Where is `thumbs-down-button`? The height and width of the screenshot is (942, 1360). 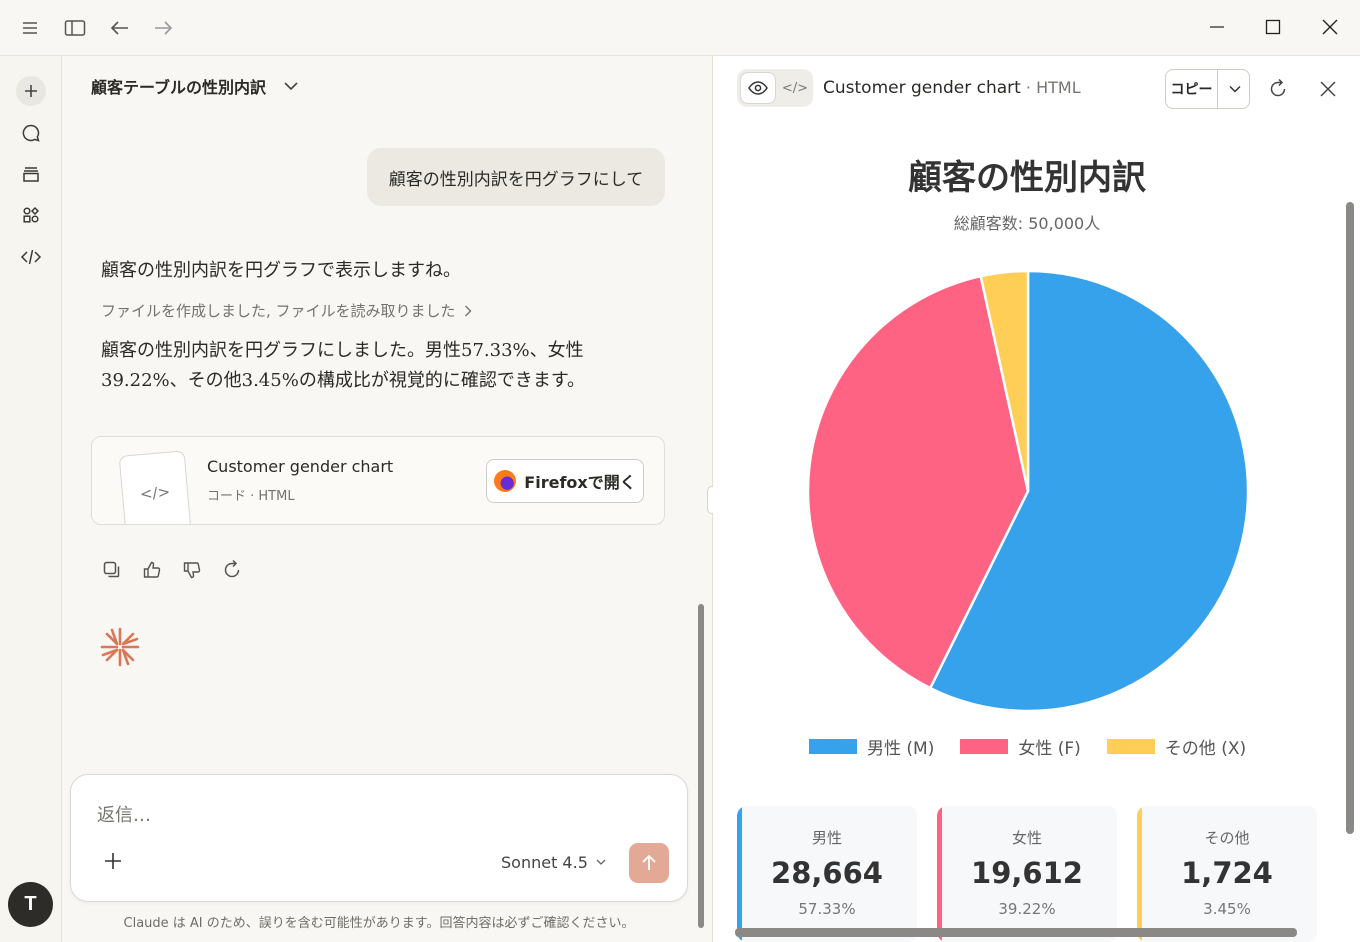 thumbs-down-button is located at coordinates (192, 570).